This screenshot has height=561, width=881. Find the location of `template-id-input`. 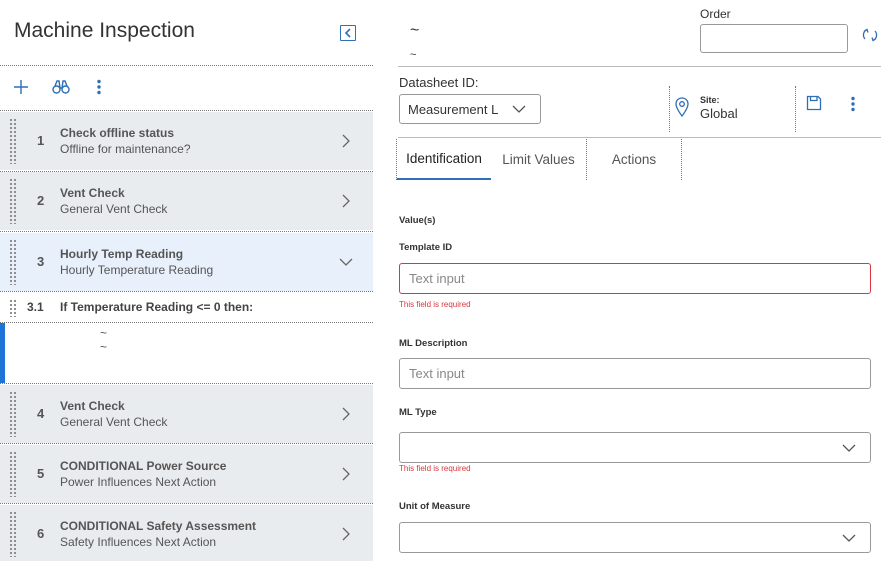

template-id-input is located at coordinates (635, 278).